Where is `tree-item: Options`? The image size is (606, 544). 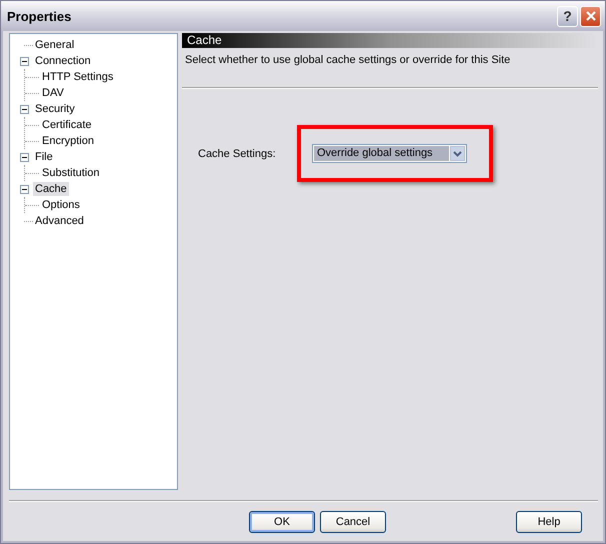 tree-item: Options is located at coordinates (61, 205).